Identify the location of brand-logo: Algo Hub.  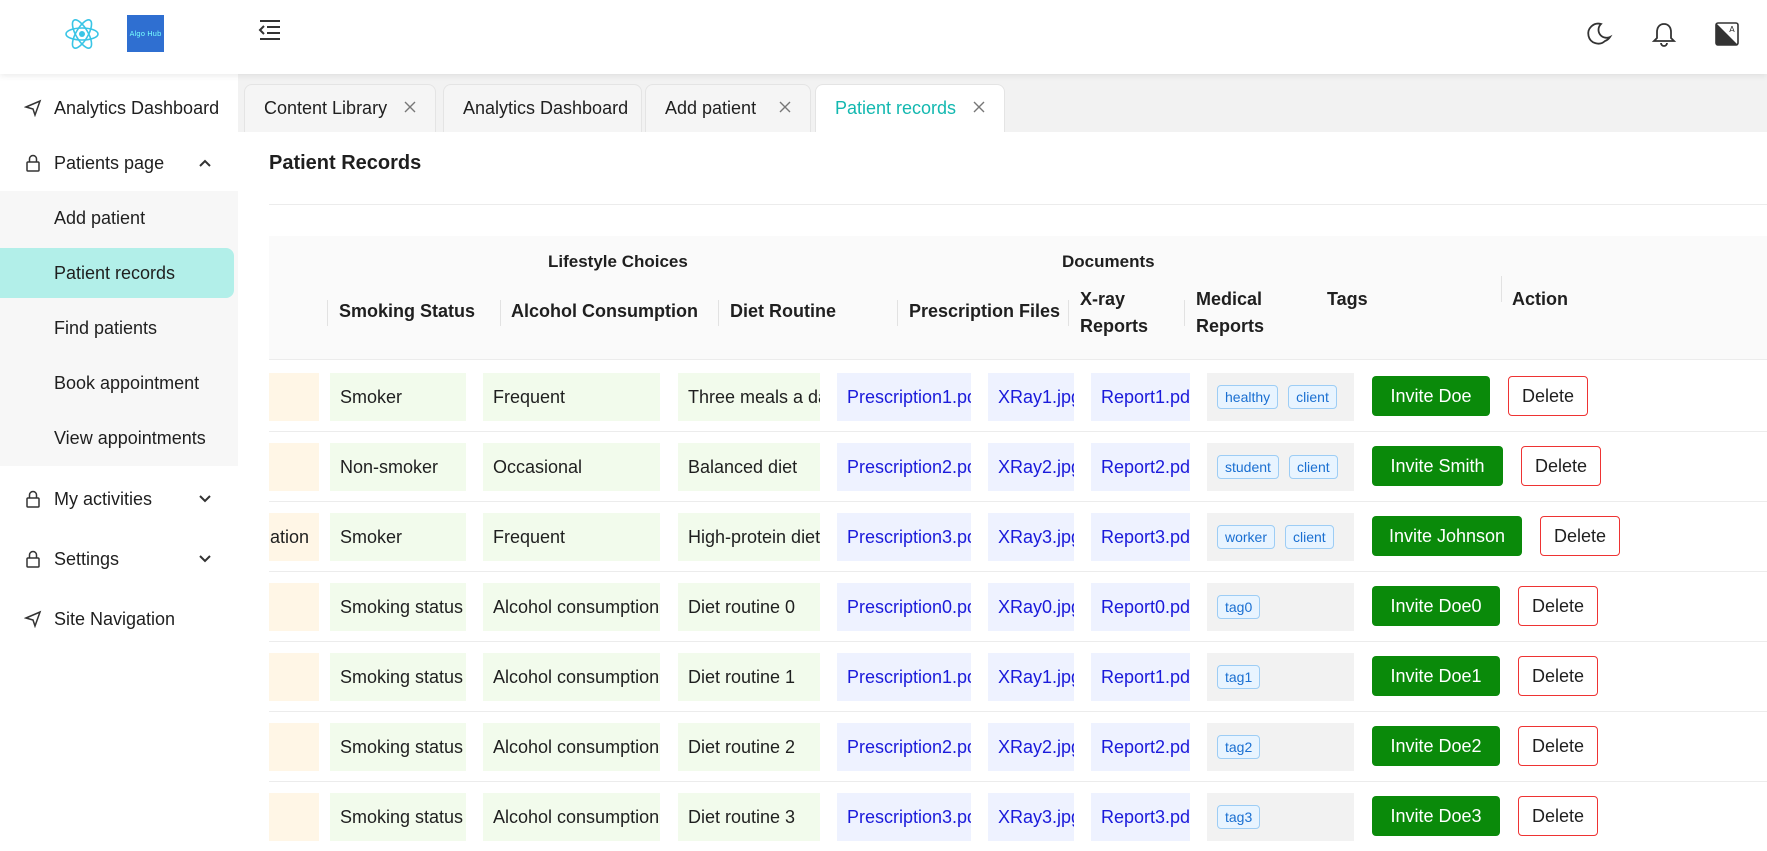
(145, 33).